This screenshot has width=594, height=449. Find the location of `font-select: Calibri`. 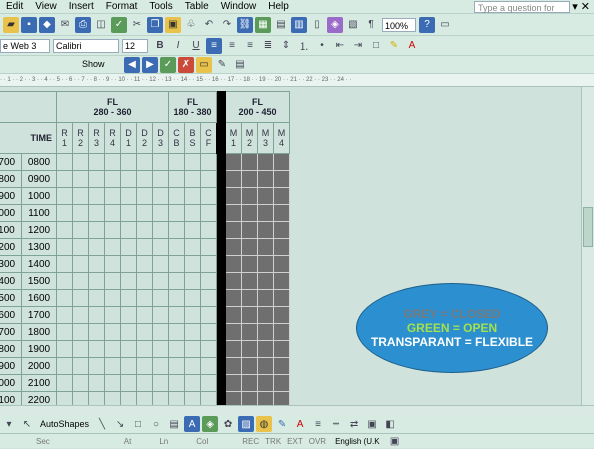

font-select: Calibri is located at coordinates (86, 45).